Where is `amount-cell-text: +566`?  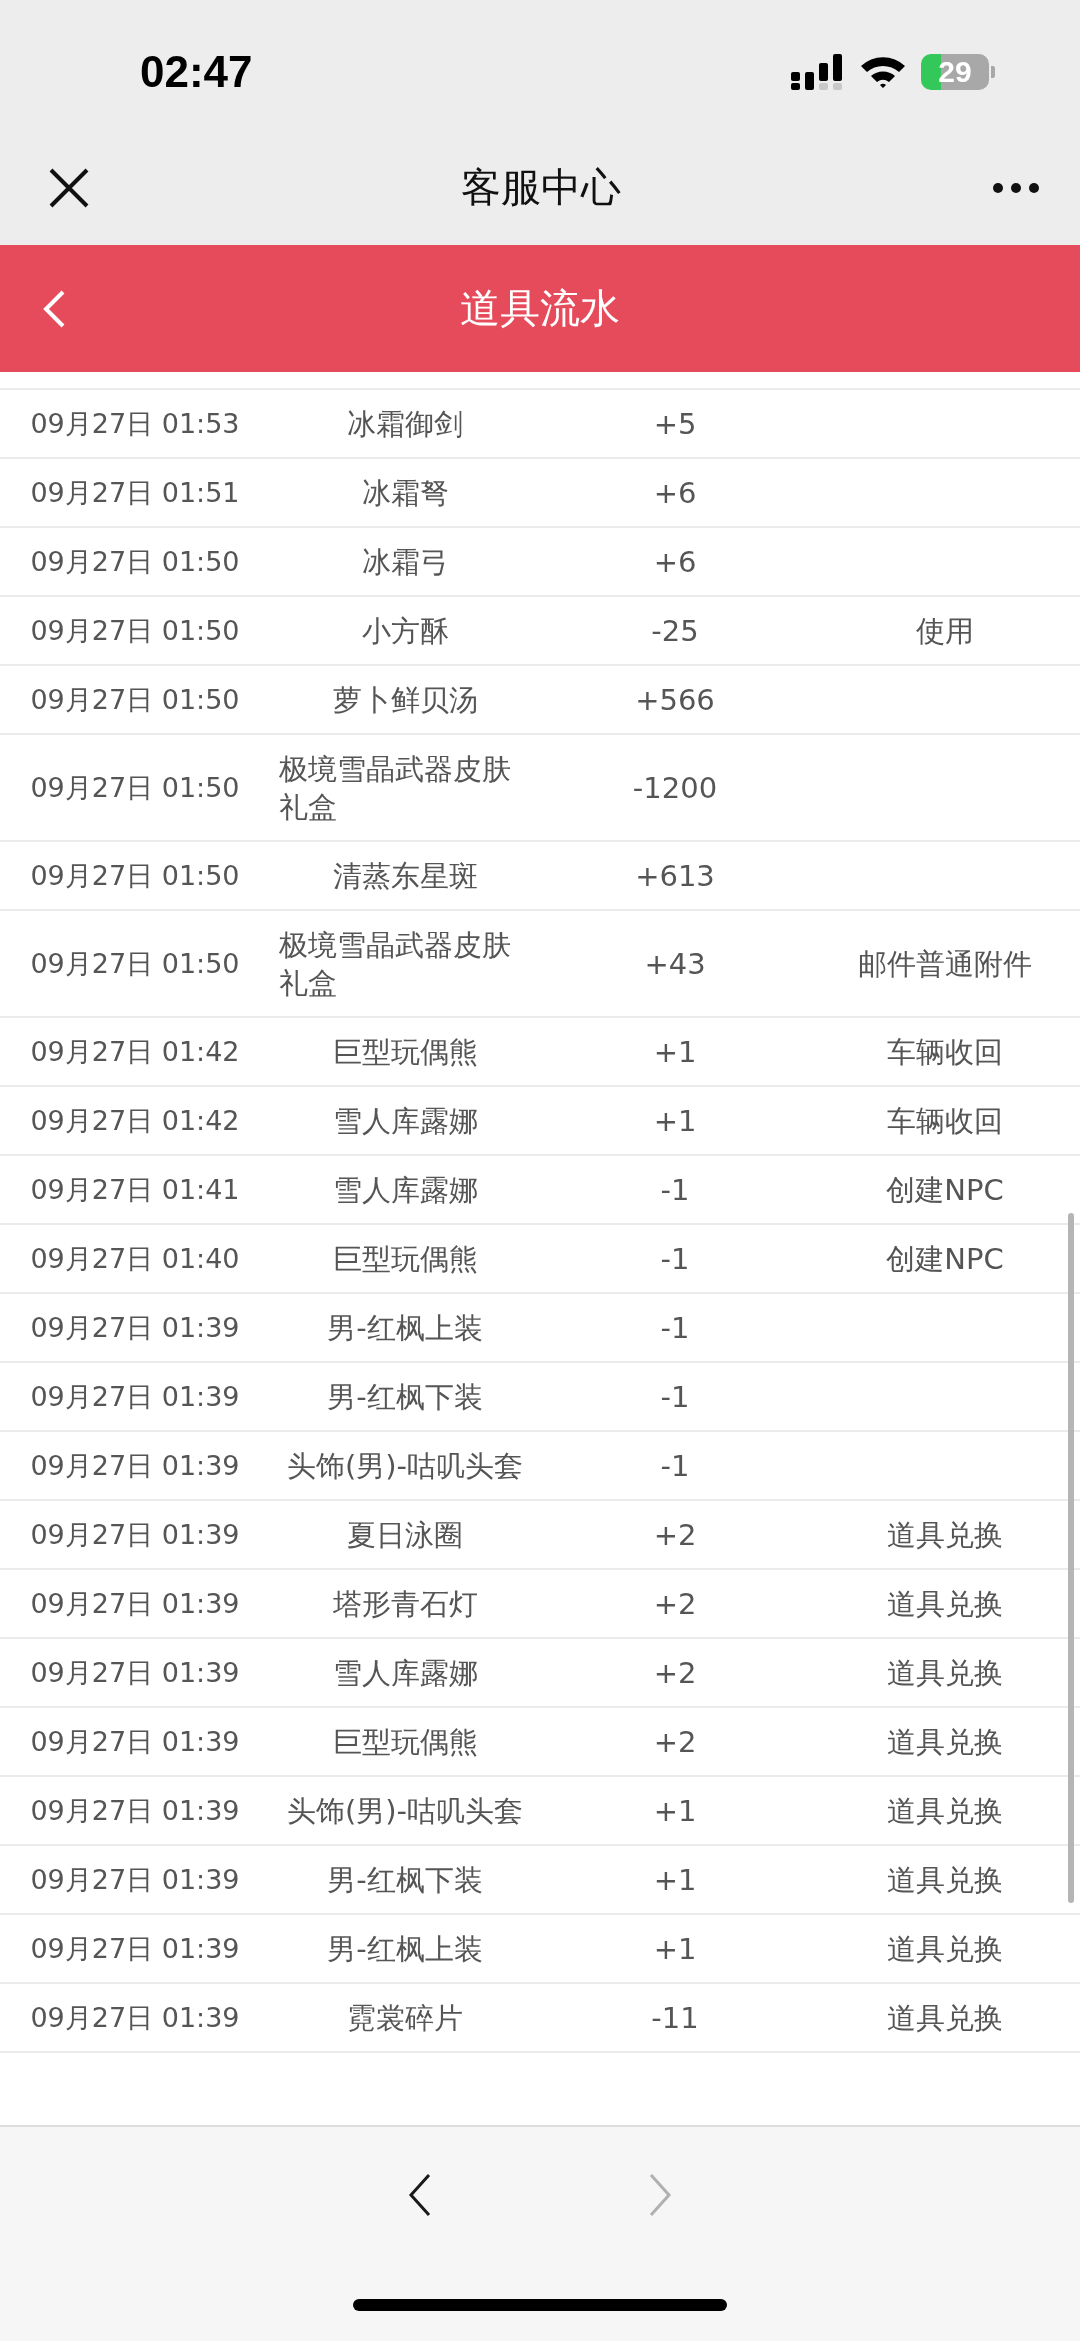 amount-cell-text: +566 is located at coordinates (675, 700).